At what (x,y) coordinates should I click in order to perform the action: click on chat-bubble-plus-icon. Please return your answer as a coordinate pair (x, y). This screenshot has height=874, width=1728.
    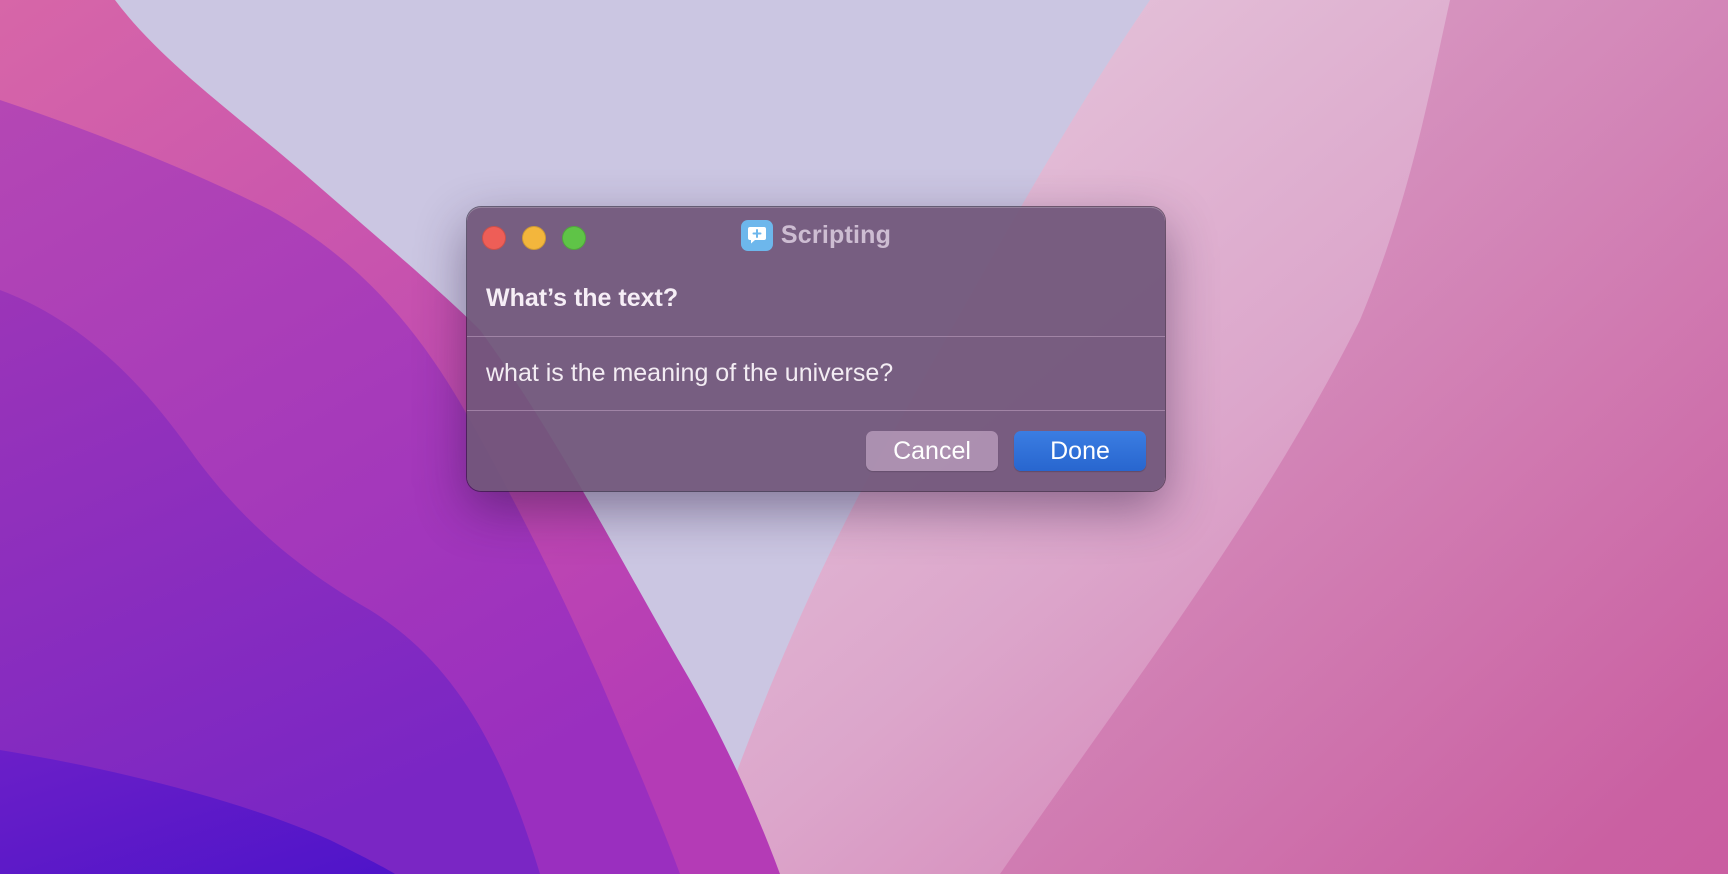
    Looking at the image, I should click on (756, 235).